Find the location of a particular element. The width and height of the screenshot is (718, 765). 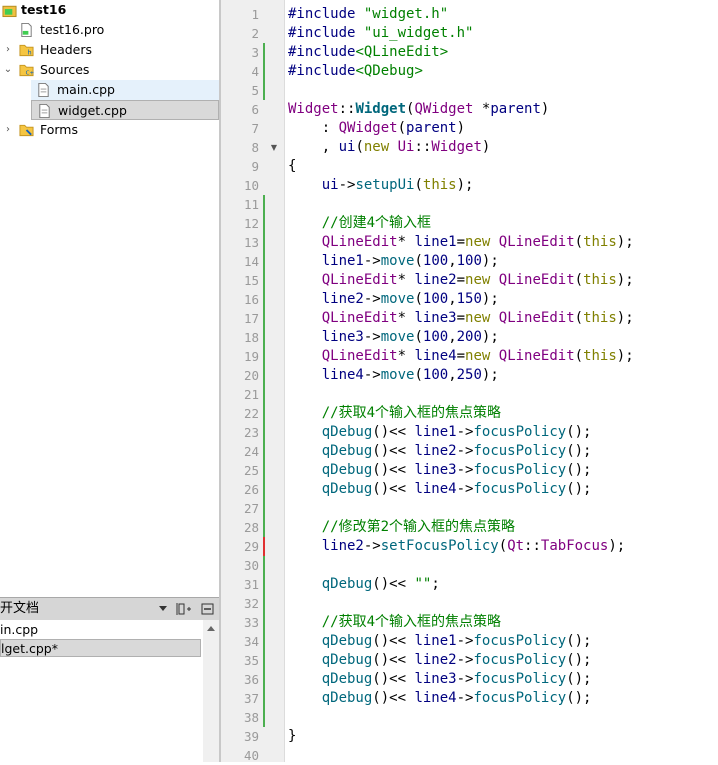

code-token: ()<< is located at coordinates (393, 698).